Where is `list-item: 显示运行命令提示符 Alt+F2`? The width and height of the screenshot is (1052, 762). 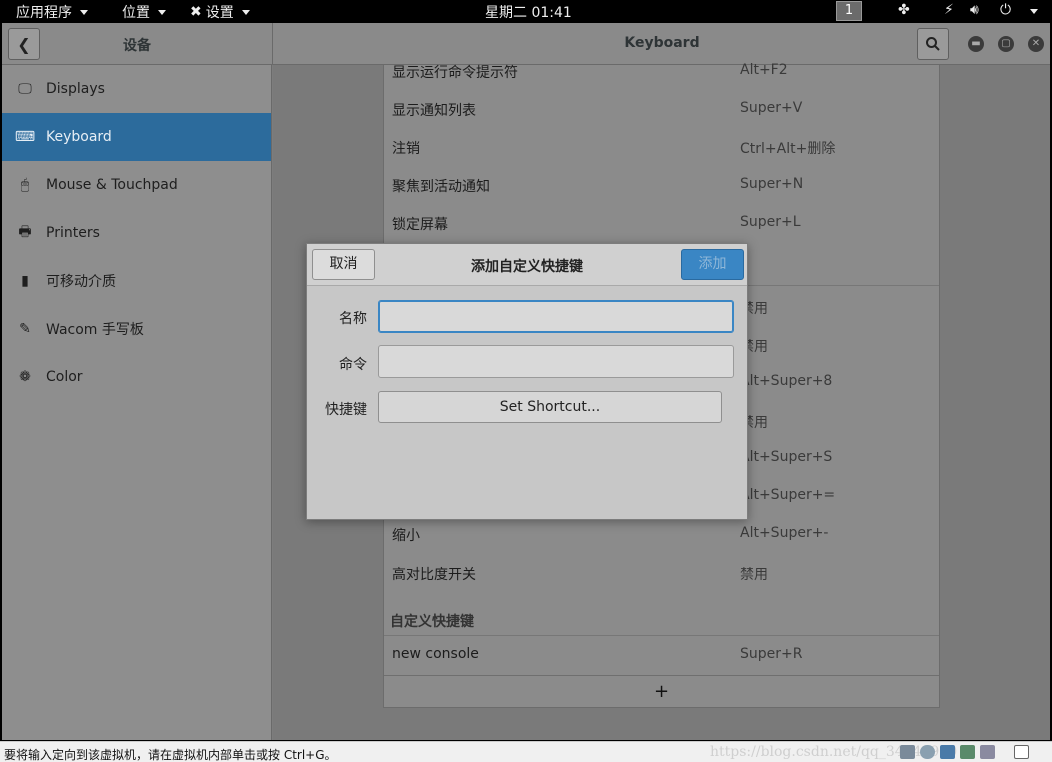 list-item: 显示运行命令提示符 Alt+F2 is located at coordinates (661, 71).